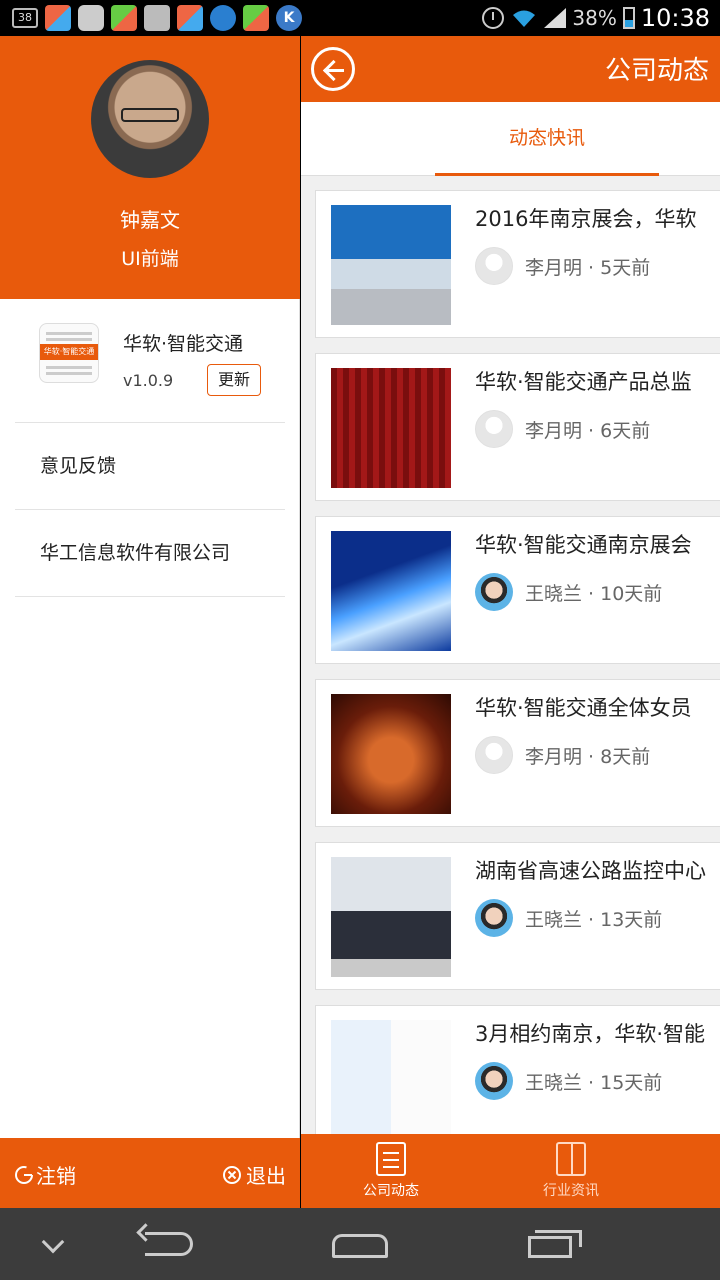 The image size is (720, 1280). I want to click on app-info-row: 华软·智能交通 华软·智能交通 v1.0.9 更新, so click(150, 361).